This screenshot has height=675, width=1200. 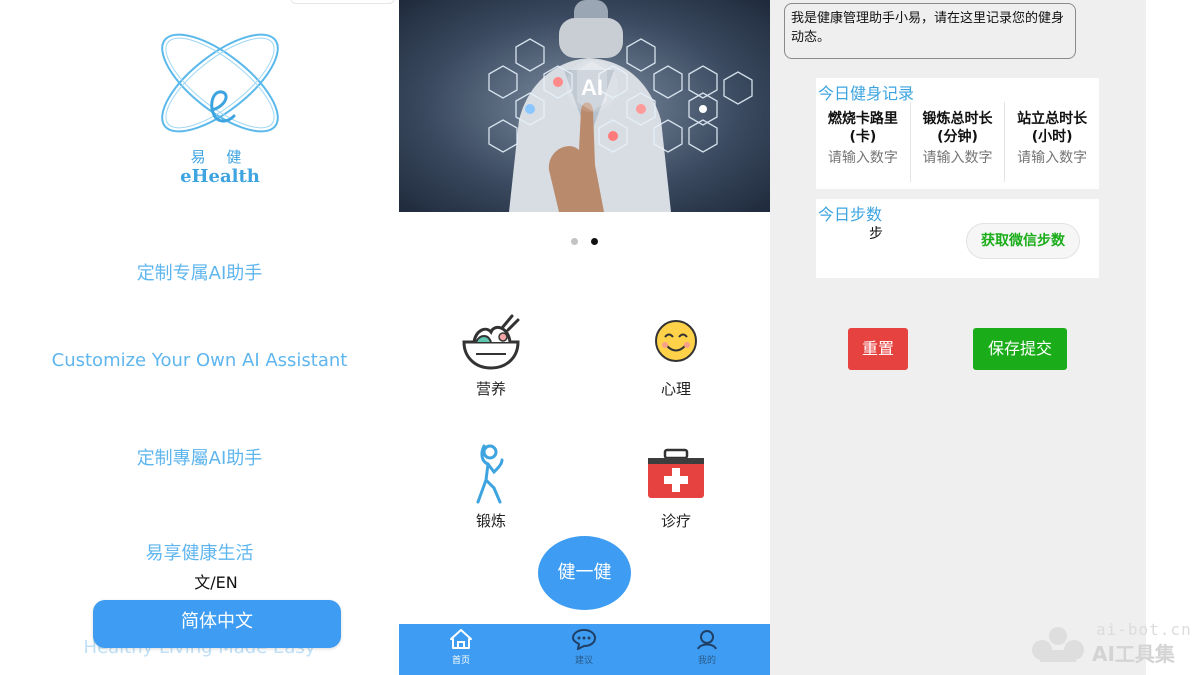 I want to click on tab-label: 建议, so click(x=583, y=661).